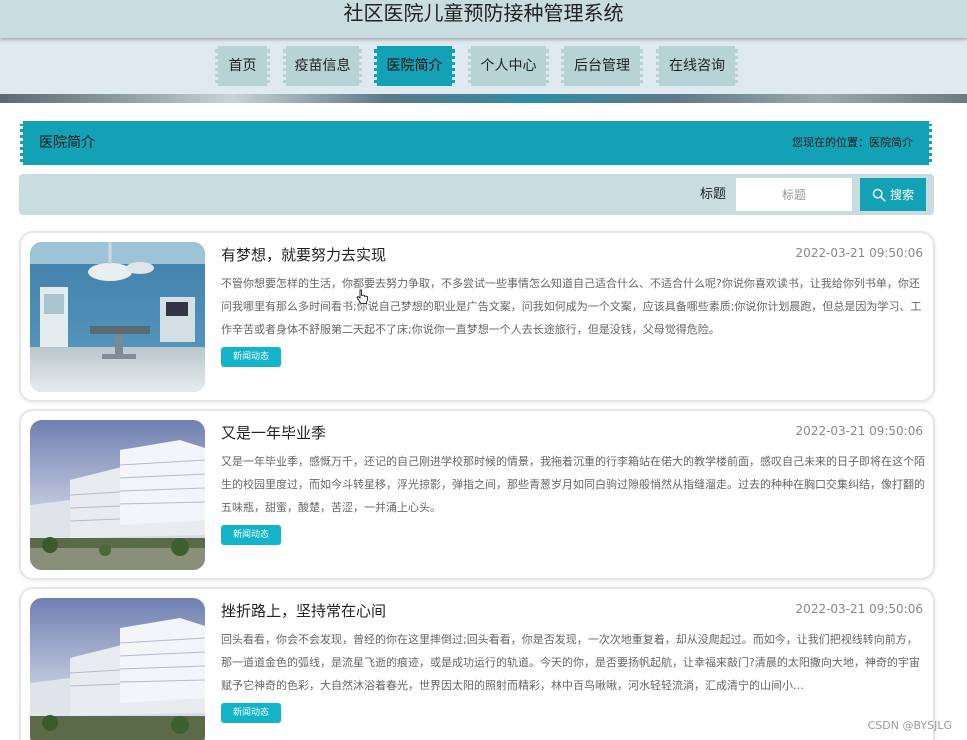 The image size is (967, 740). I want to click on section-title: 医院简介, so click(67, 143).